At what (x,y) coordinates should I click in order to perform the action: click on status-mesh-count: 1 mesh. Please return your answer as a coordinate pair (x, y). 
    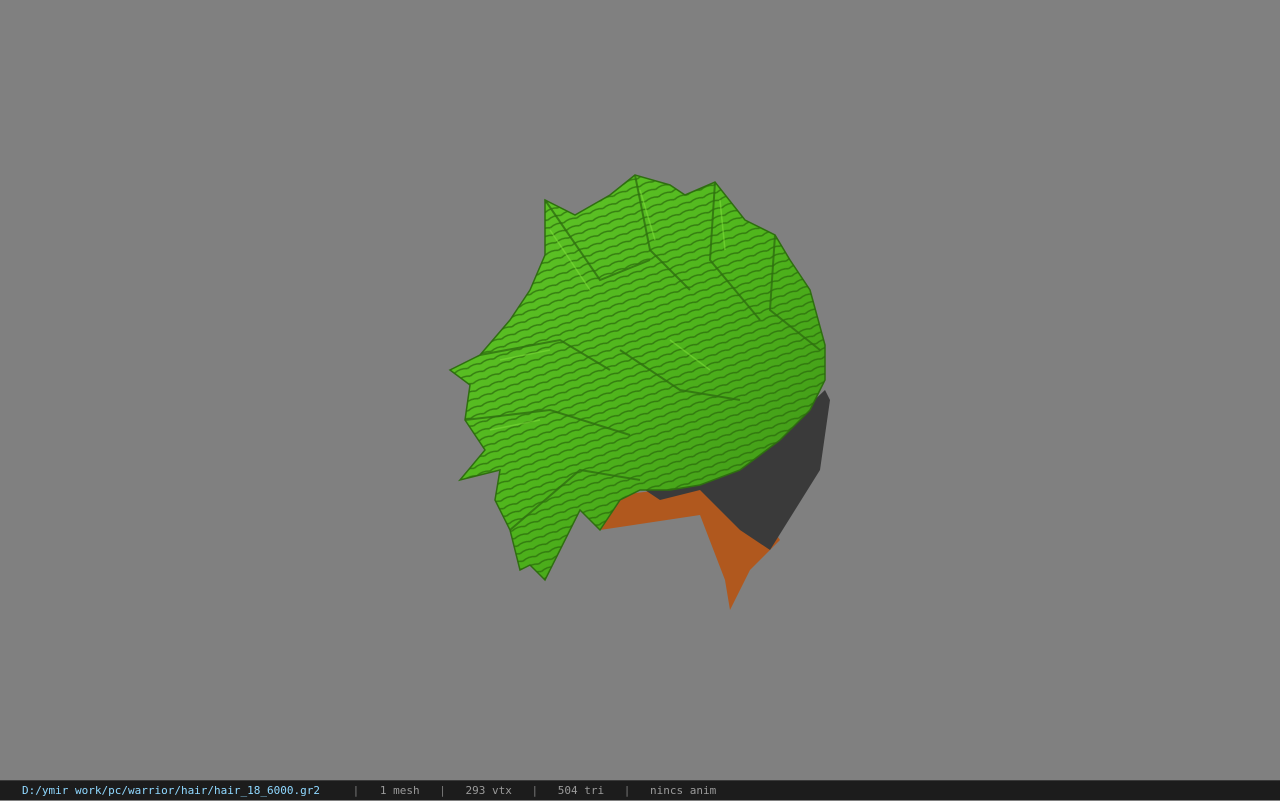
    Looking at the image, I should click on (399, 790).